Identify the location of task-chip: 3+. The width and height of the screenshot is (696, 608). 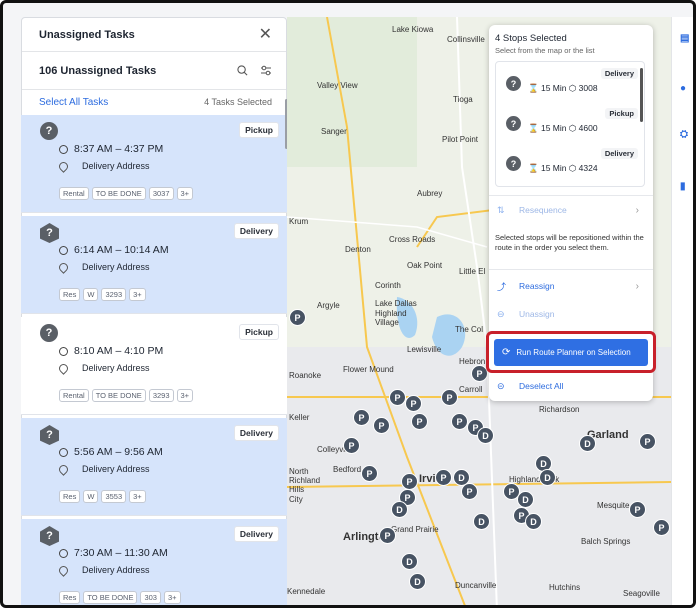
(137, 294).